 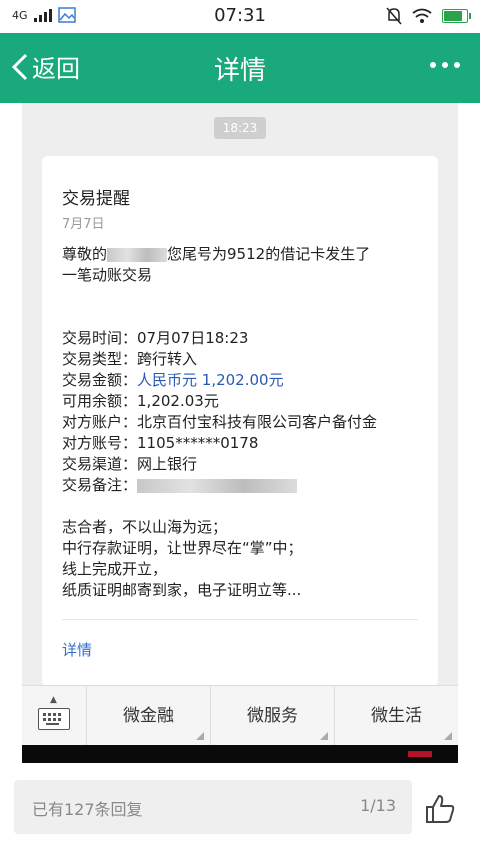 I want to click on page-indicator: 1/13, so click(x=378, y=805).